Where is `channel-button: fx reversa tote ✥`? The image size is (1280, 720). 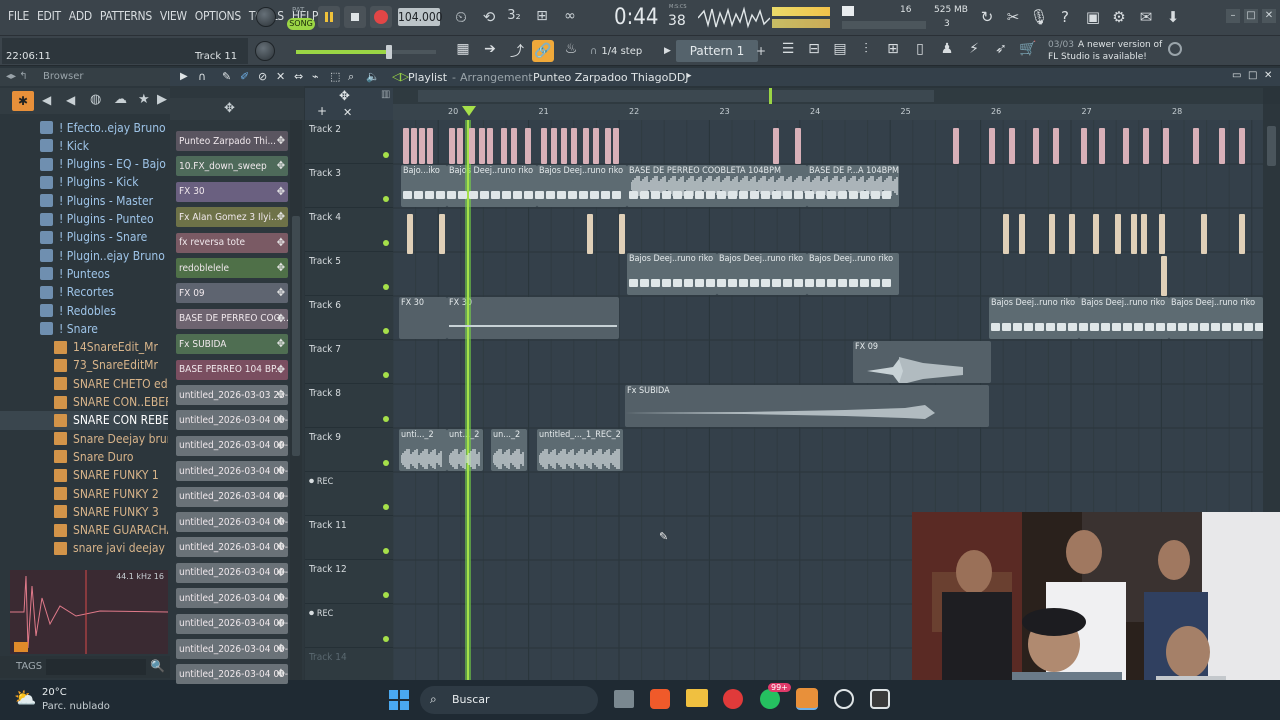
channel-button: fx reversa tote ✥ is located at coordinates (232, 242).